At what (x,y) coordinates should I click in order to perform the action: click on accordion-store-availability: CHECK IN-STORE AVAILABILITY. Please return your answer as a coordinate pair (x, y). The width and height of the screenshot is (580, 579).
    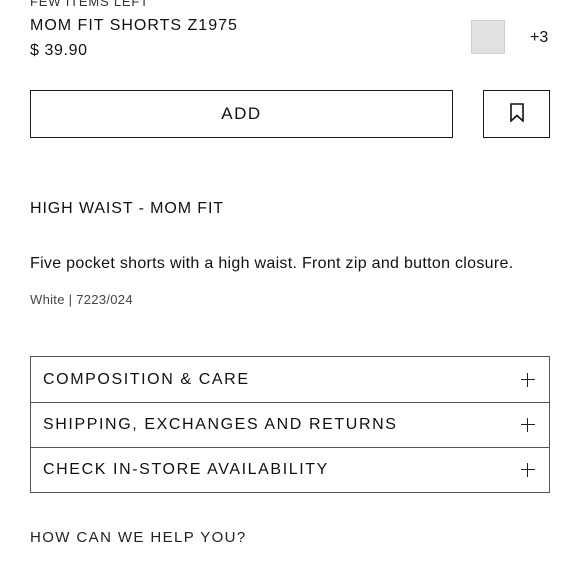
    Looking at the image, I should click on (290, 469).